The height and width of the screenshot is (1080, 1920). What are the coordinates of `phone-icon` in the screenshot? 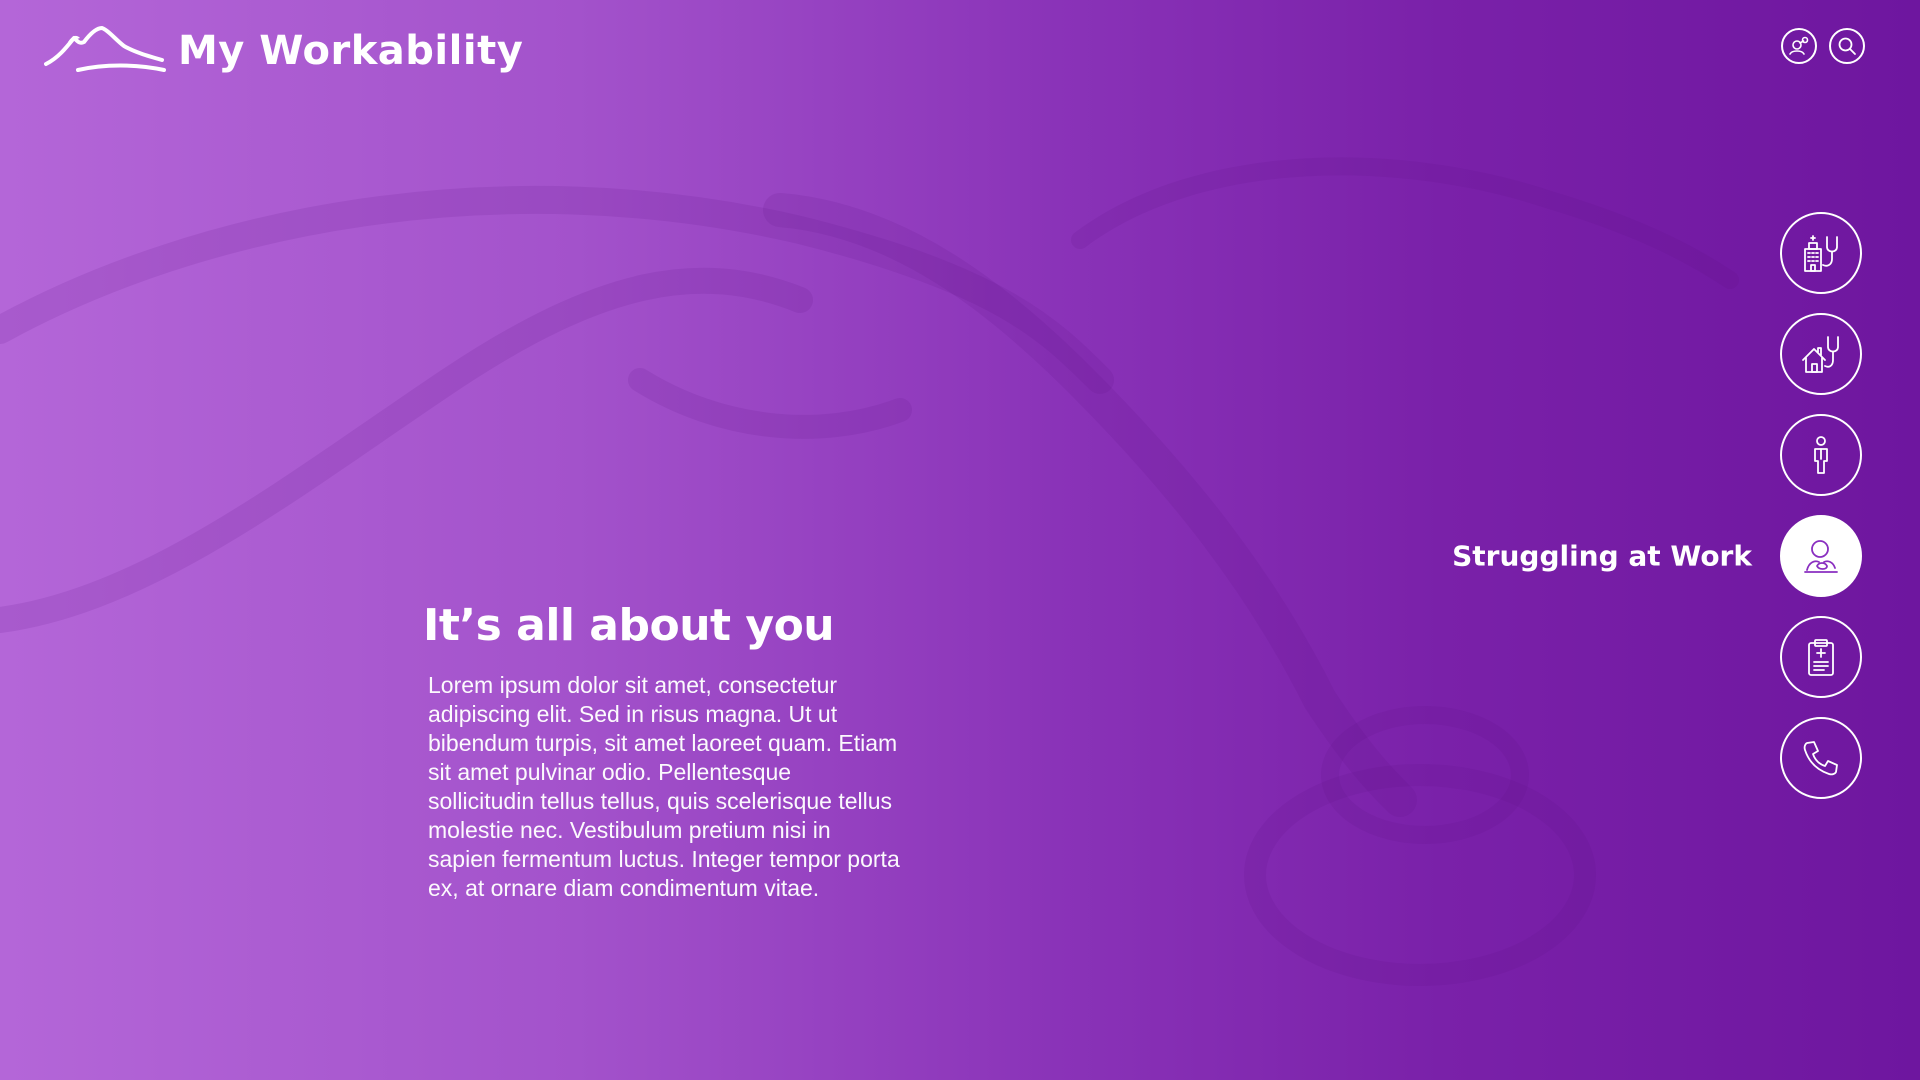 It's located at (1820, 758).